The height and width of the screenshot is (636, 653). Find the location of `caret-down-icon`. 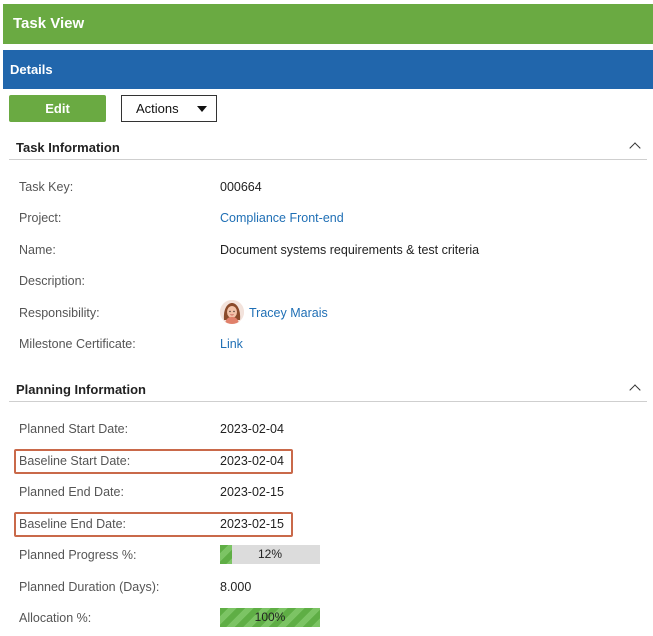

caret-down-icon is located at coordinates (202, 109).